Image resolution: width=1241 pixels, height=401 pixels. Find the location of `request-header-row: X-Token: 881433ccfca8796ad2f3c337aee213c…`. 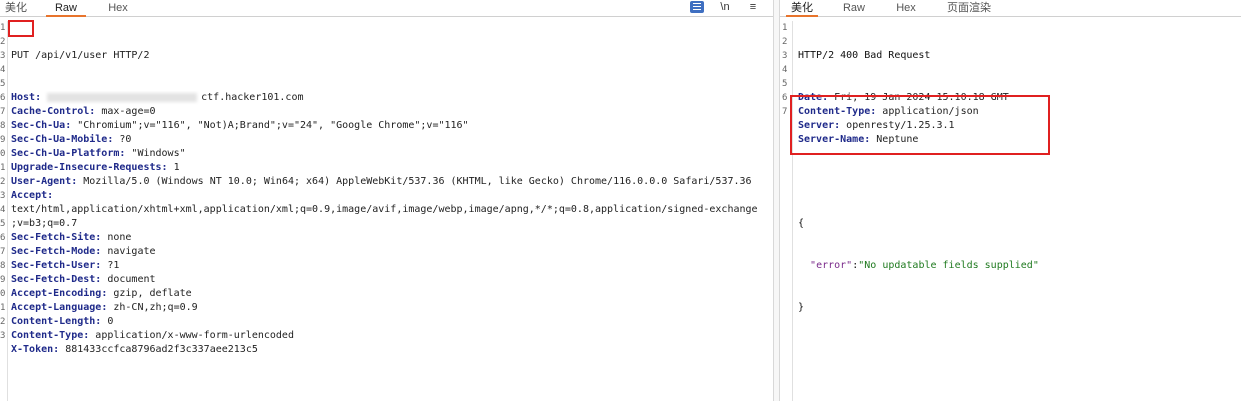

request-header-row: X-Token: 881433ccfca8796ad2f3c337aee213c… is located at coordinates (389, 350).